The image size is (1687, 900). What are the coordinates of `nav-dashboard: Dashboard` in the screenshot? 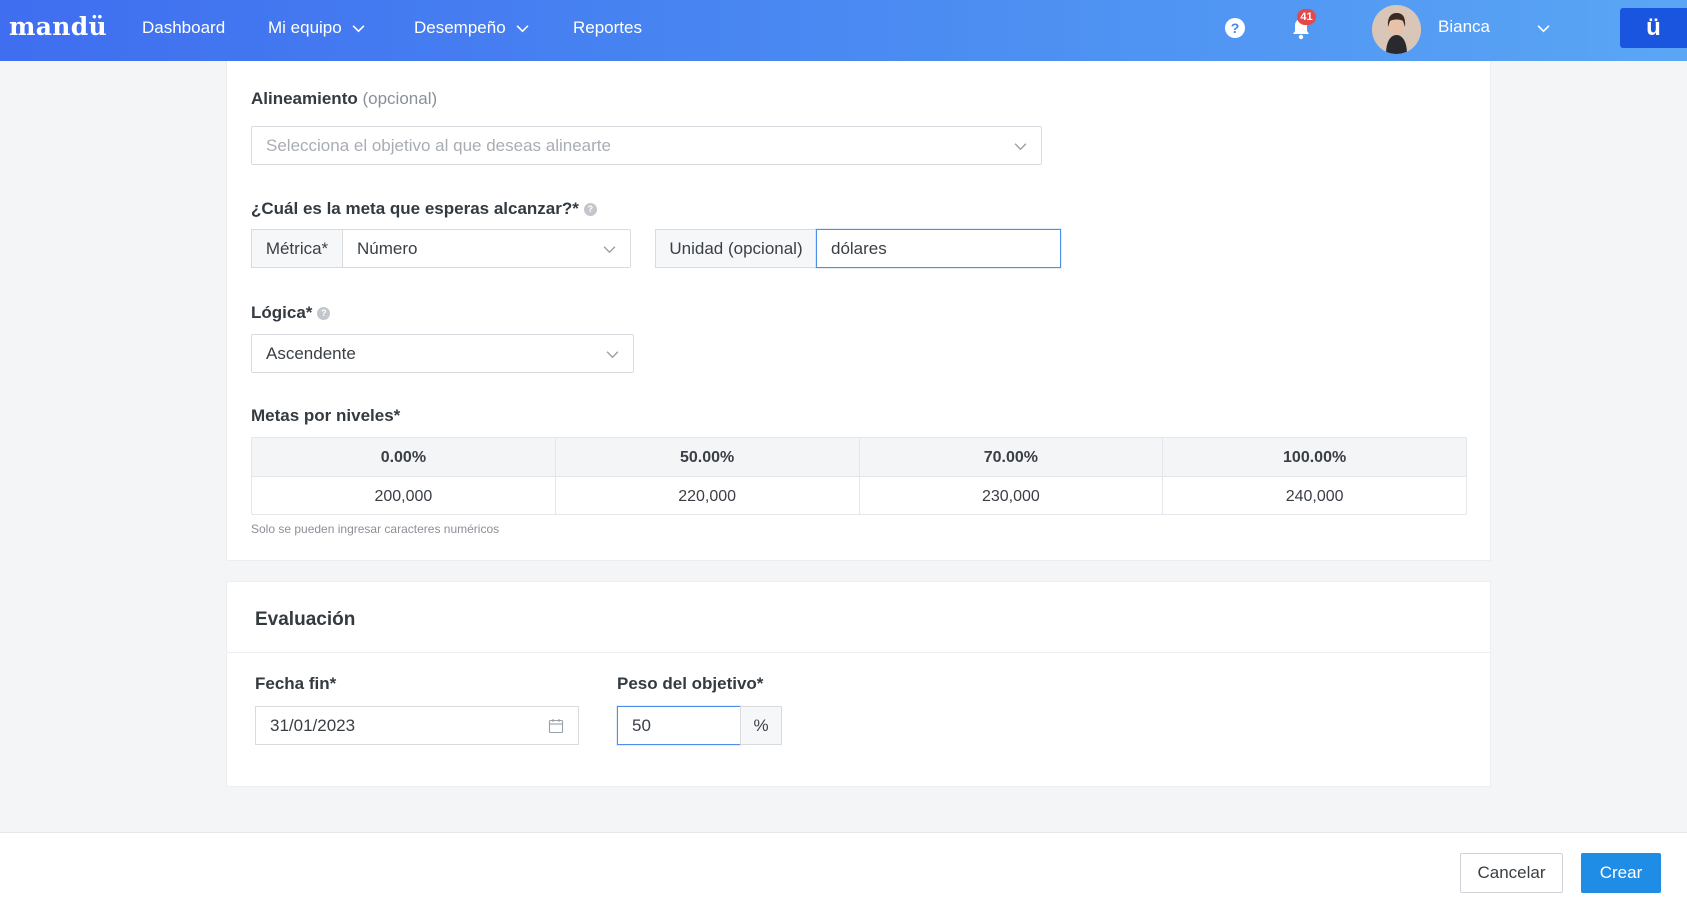 It's located at (183, 28).